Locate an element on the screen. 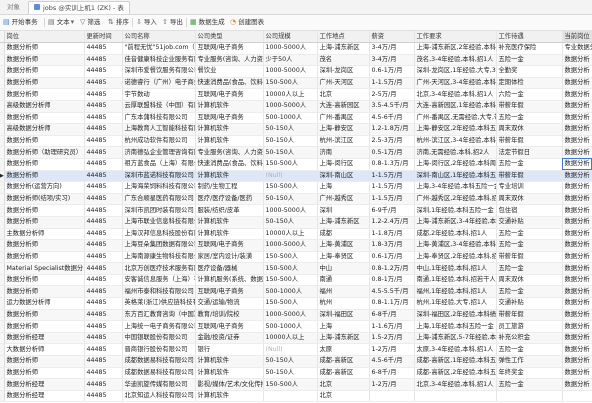  table-cell: 上海-奉贤区 is located at coordinates (343, 257).